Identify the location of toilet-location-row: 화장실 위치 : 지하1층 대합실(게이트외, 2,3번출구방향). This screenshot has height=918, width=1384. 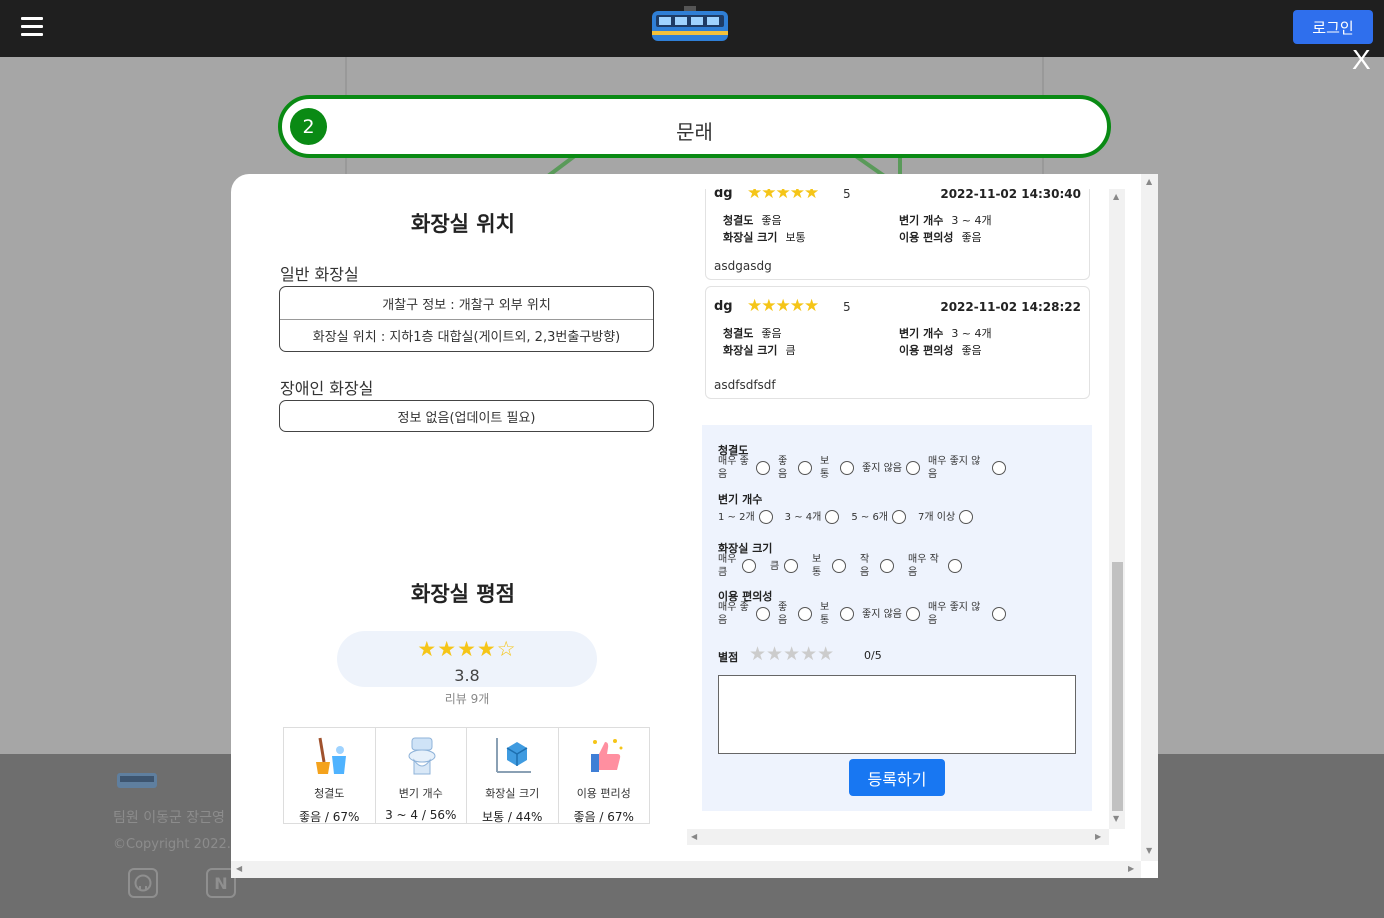
(466, 335).